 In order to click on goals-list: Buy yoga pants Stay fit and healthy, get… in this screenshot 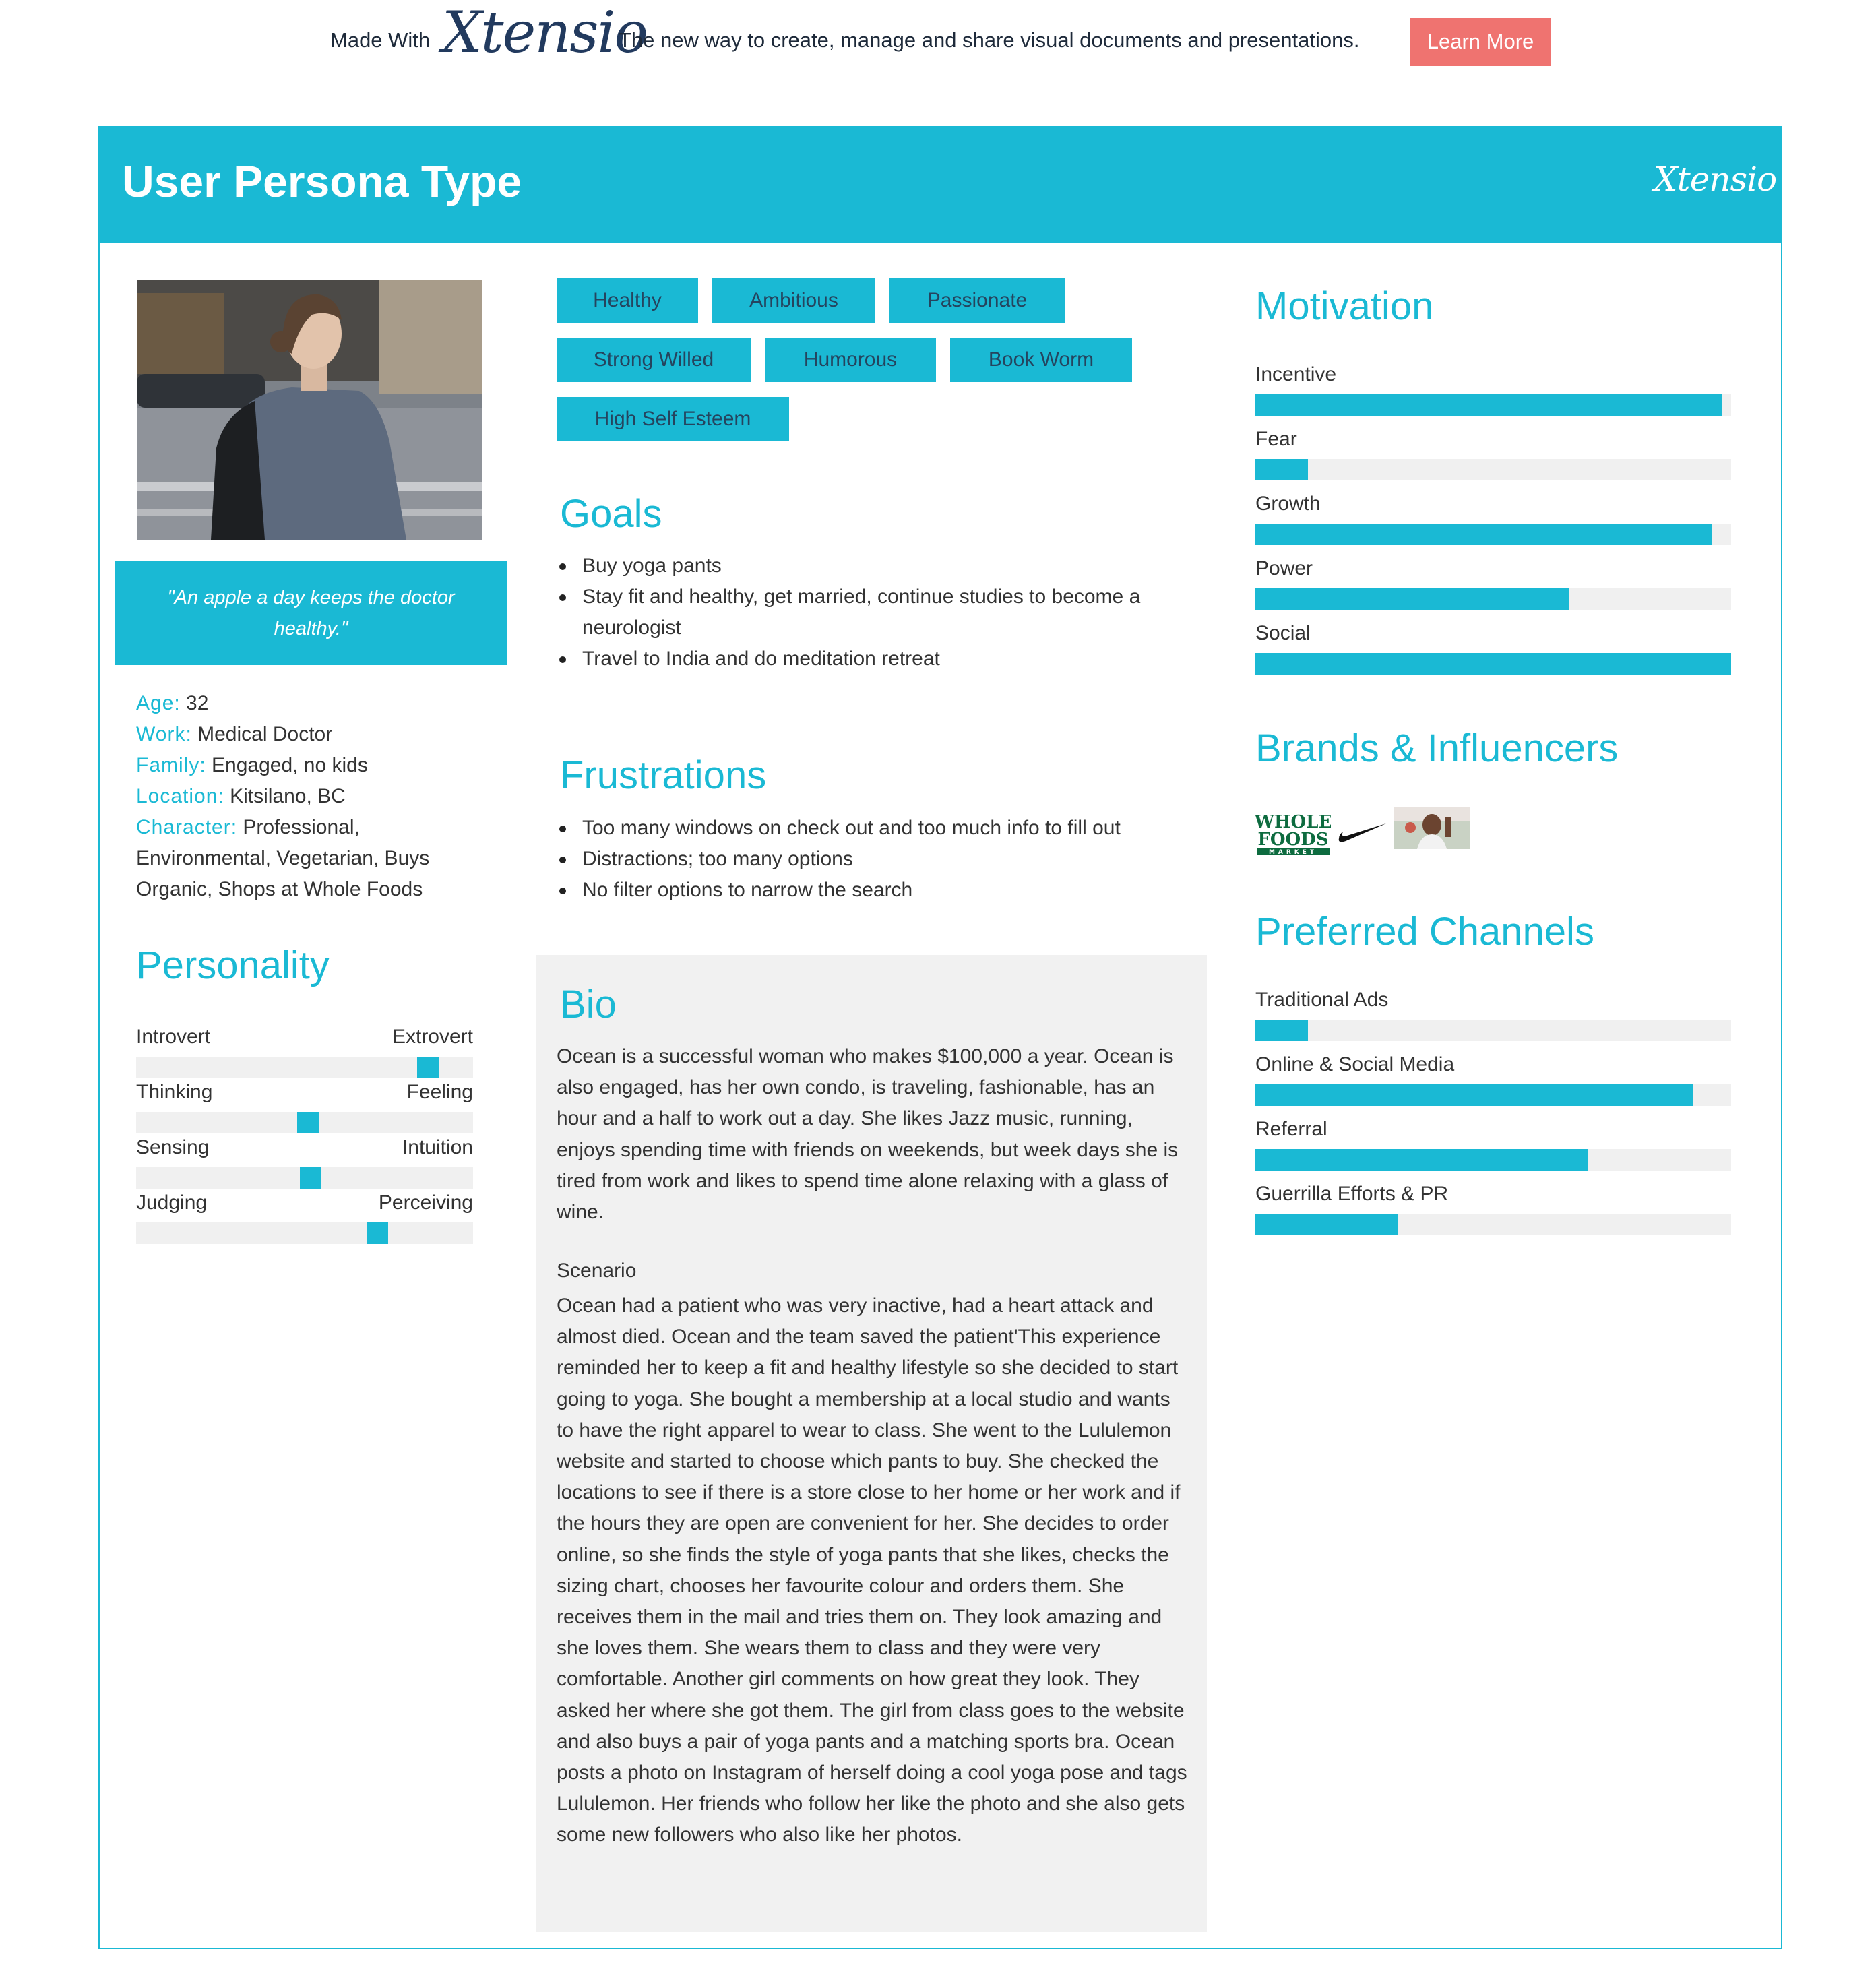, I will do `click(877, 613)`.